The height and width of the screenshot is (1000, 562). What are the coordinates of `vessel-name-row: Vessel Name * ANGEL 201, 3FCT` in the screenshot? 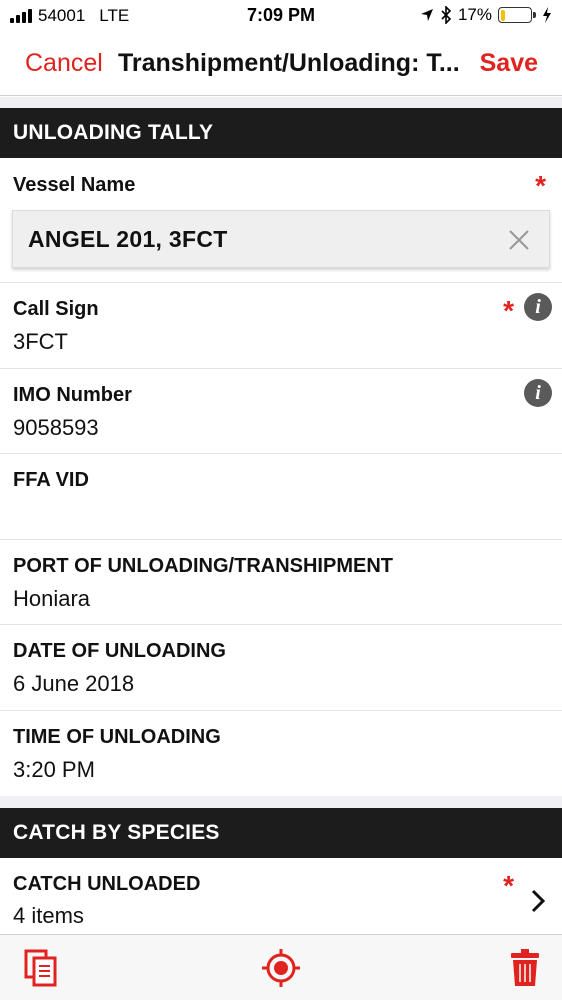 It's located at (281, 220).